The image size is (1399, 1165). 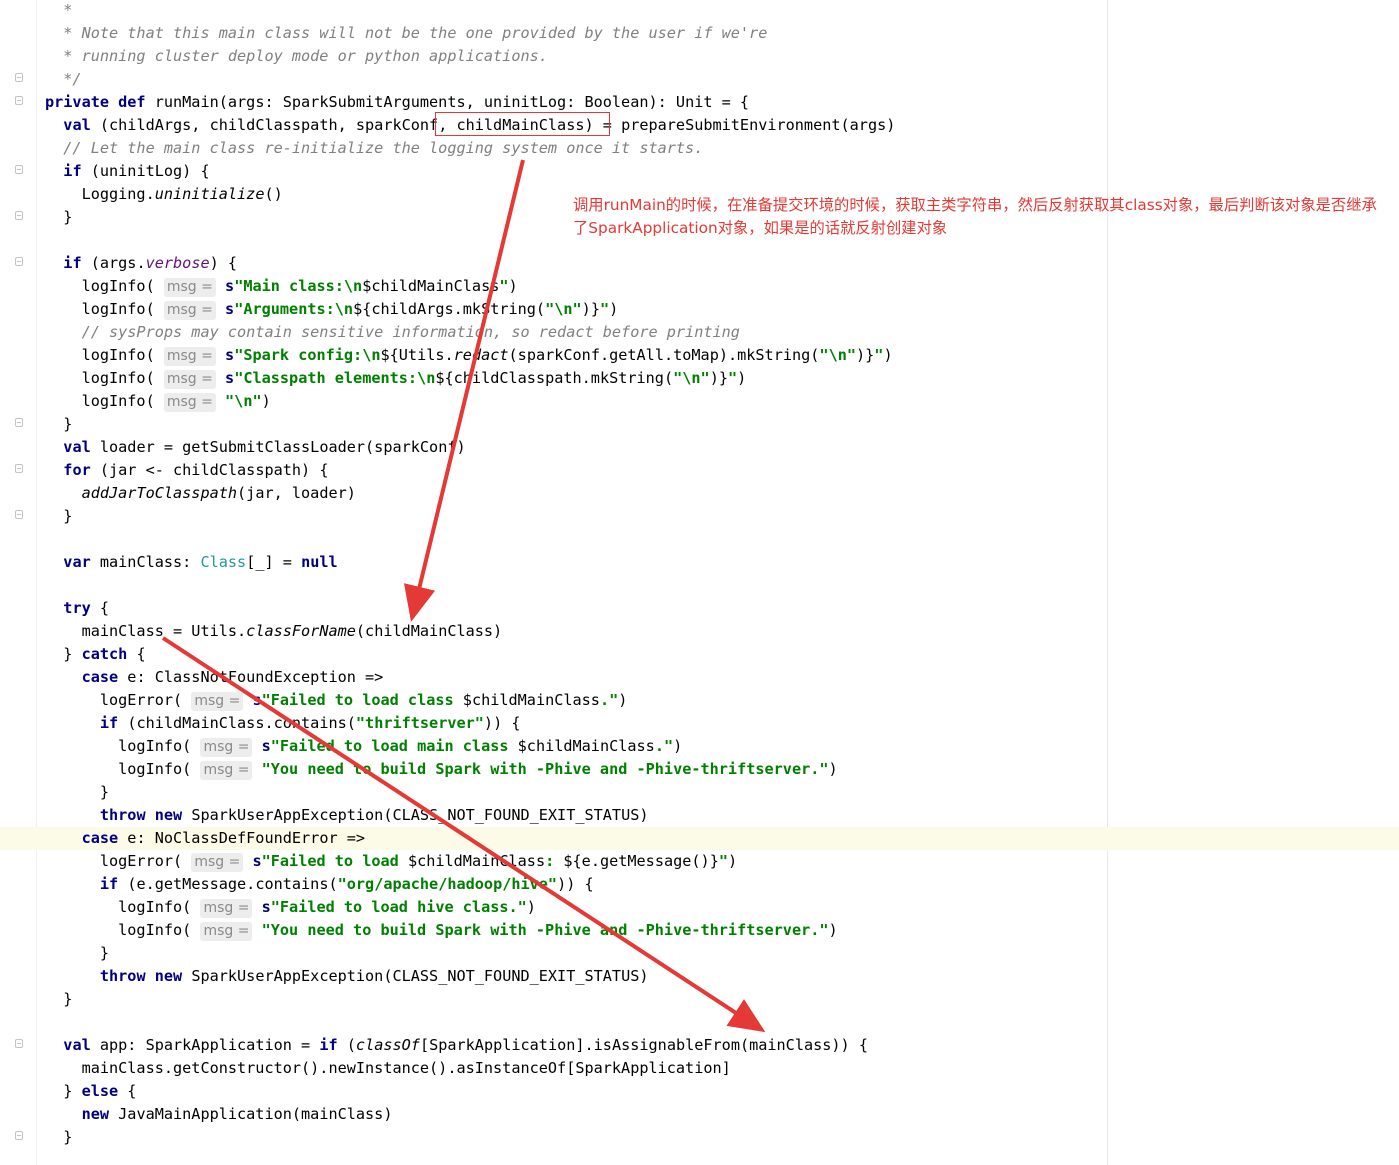 What do you see at coordinates (464, 390) in the screenshot?
I see `arrow-to-classforname` at bounding box center [464, 390].